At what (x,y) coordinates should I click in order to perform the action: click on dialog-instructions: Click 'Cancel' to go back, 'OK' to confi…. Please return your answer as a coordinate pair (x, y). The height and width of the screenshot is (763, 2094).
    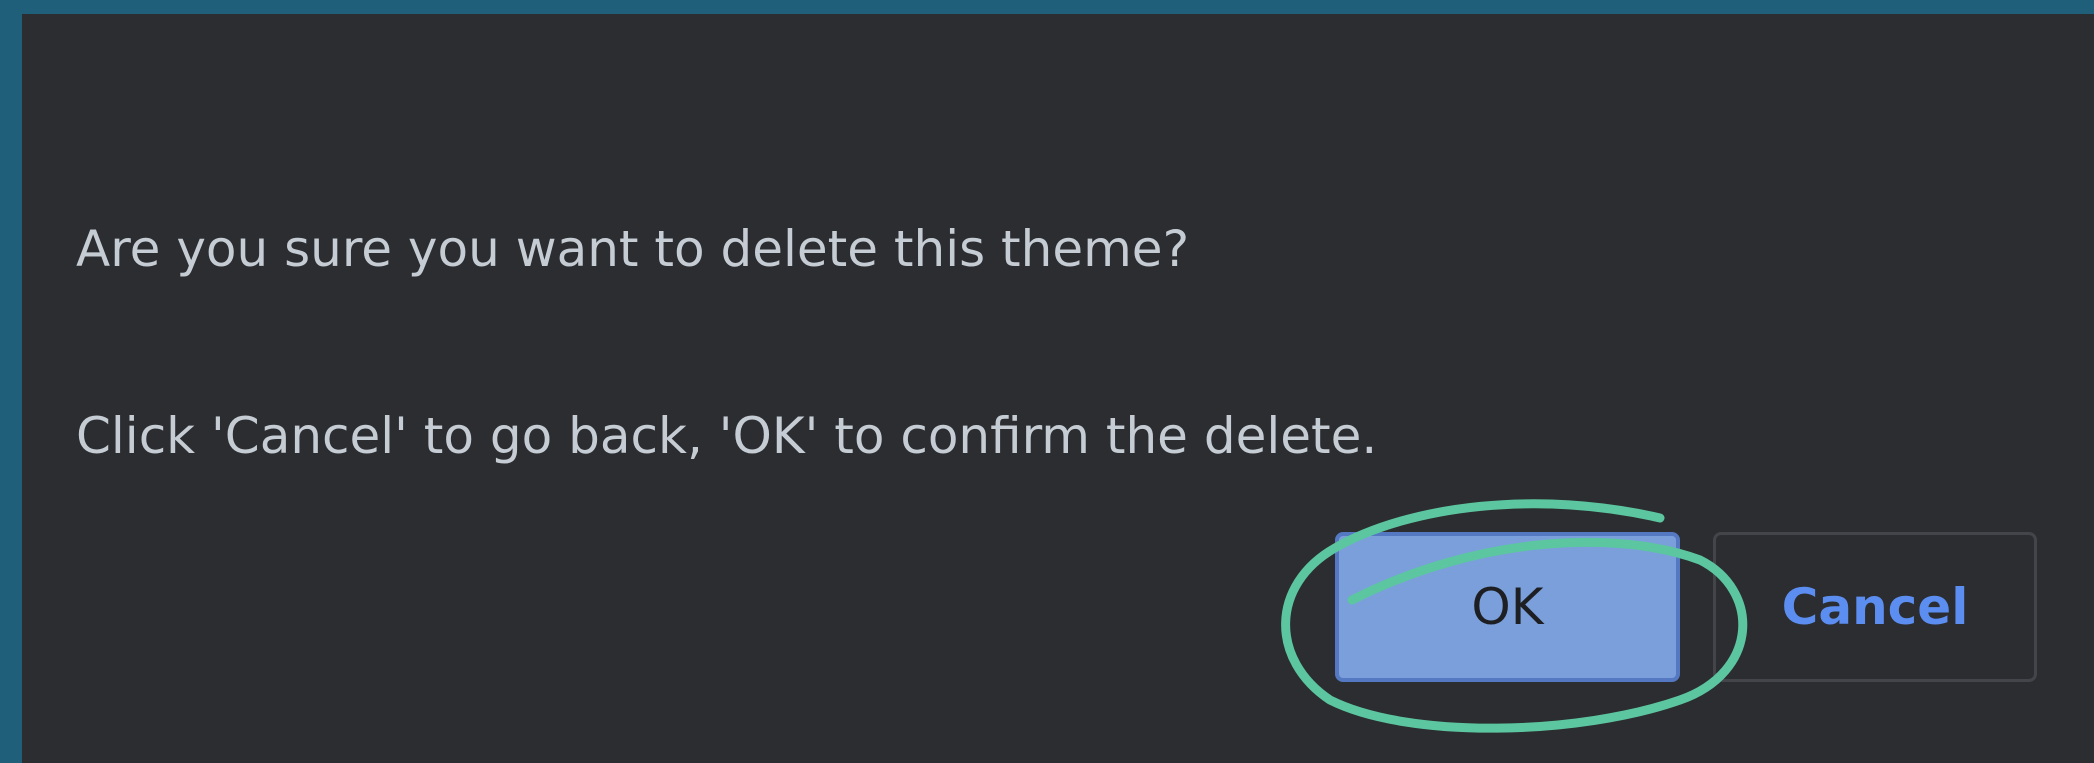
    Looking at the image, I should click on (727, 436).